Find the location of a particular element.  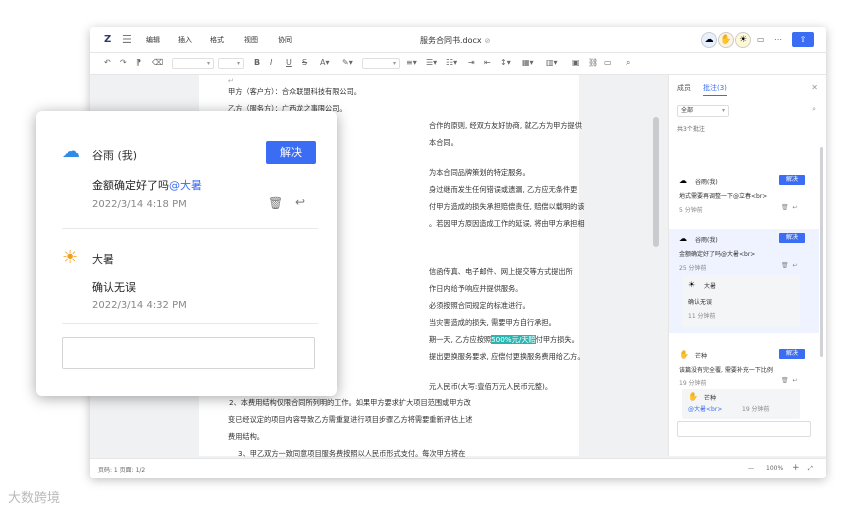

scrollbar-thumb is located at coordinates (656, 182).